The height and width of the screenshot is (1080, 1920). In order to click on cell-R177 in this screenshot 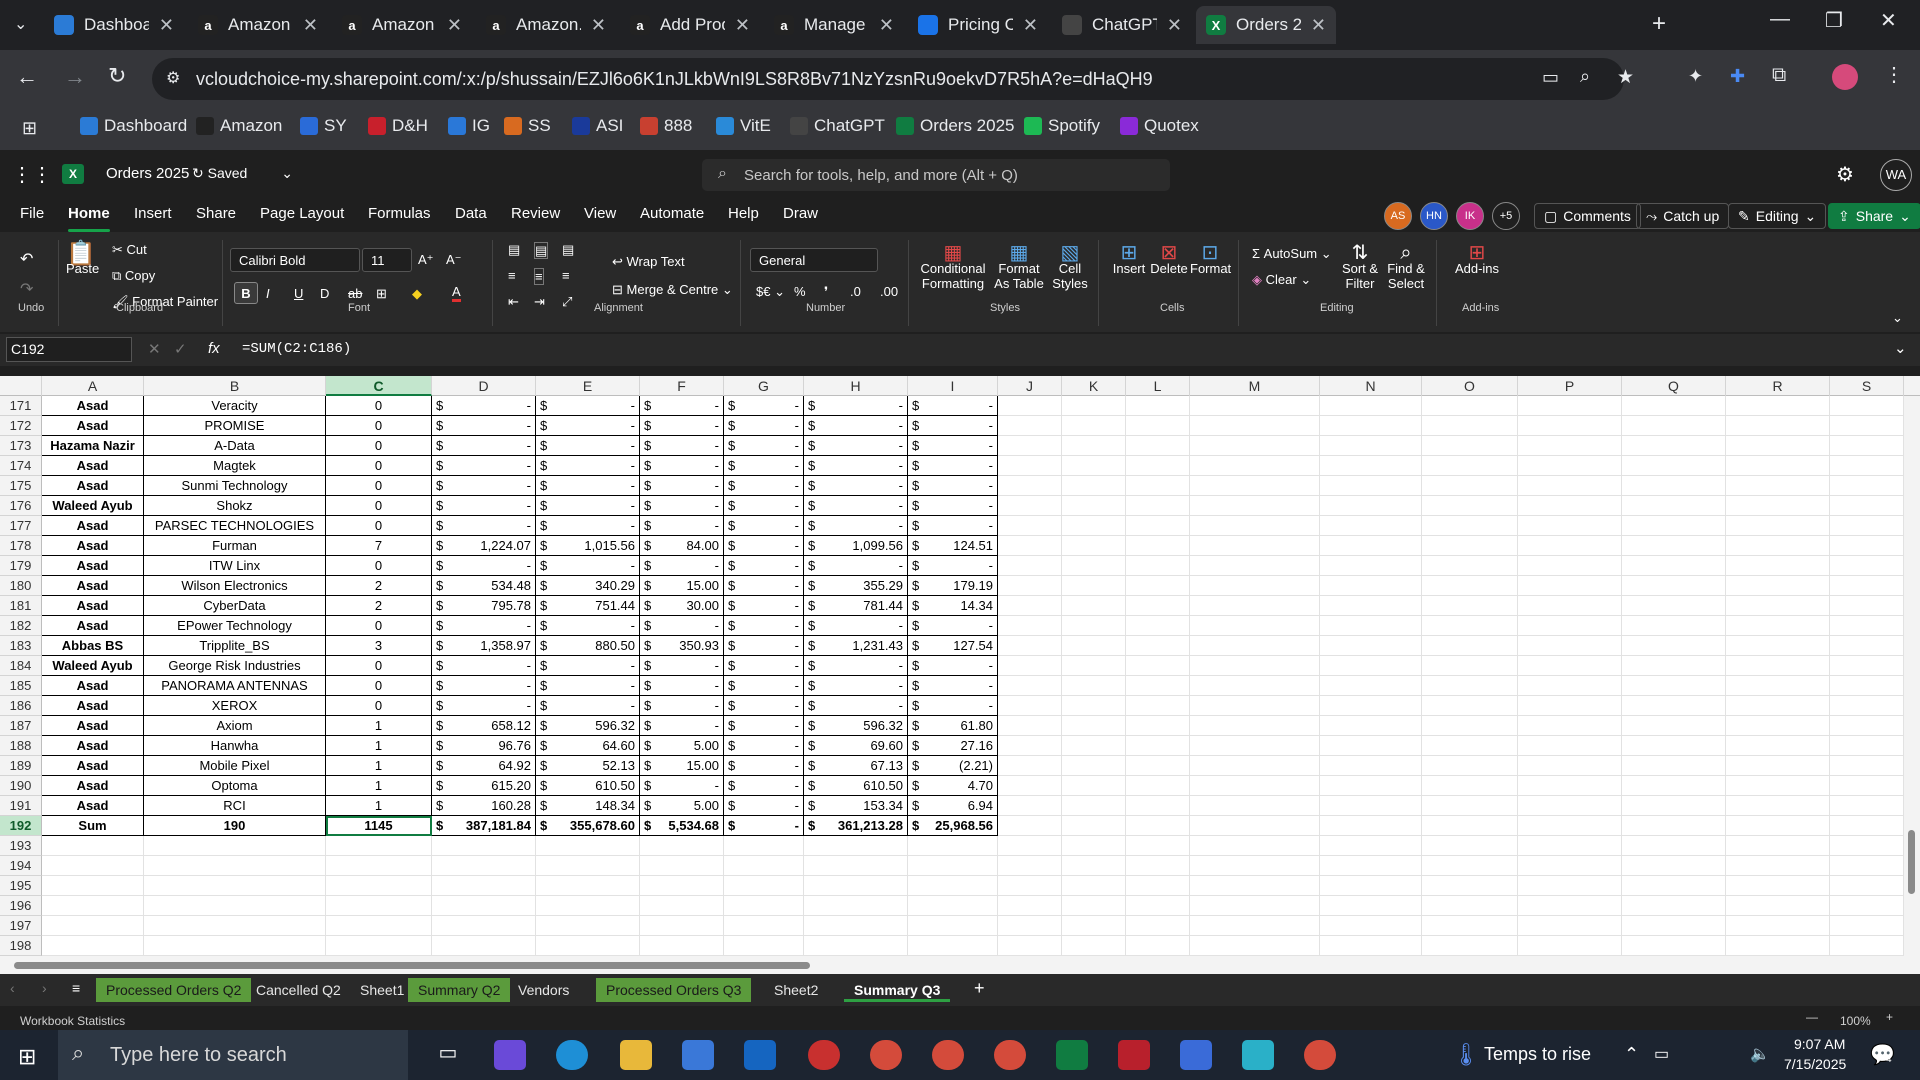, I will do `click(1778, 526)`.